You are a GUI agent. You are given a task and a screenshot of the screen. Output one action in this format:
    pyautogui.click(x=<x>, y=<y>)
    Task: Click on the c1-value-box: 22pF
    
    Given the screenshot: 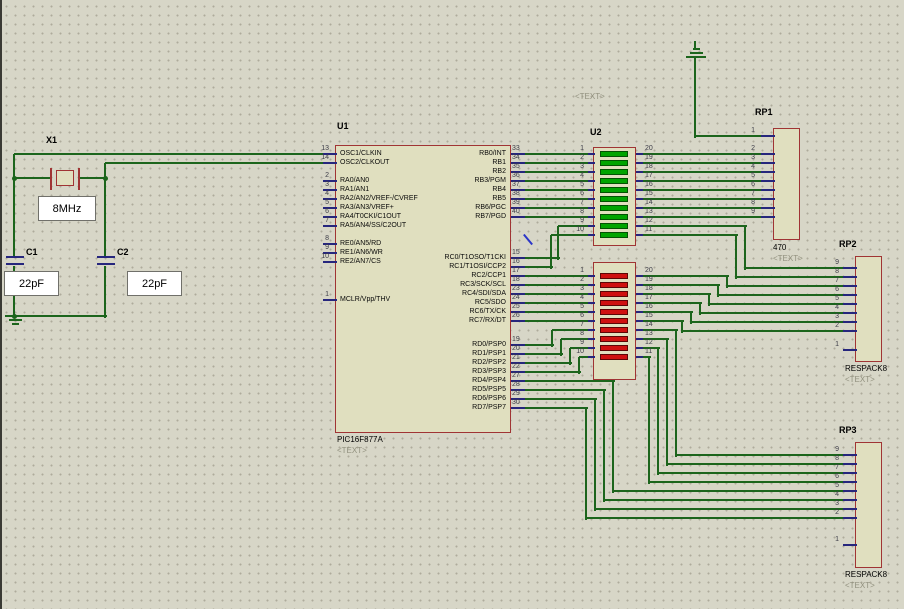 What is the action you would take?
    pyautogui.click(x=31, y=283)
    